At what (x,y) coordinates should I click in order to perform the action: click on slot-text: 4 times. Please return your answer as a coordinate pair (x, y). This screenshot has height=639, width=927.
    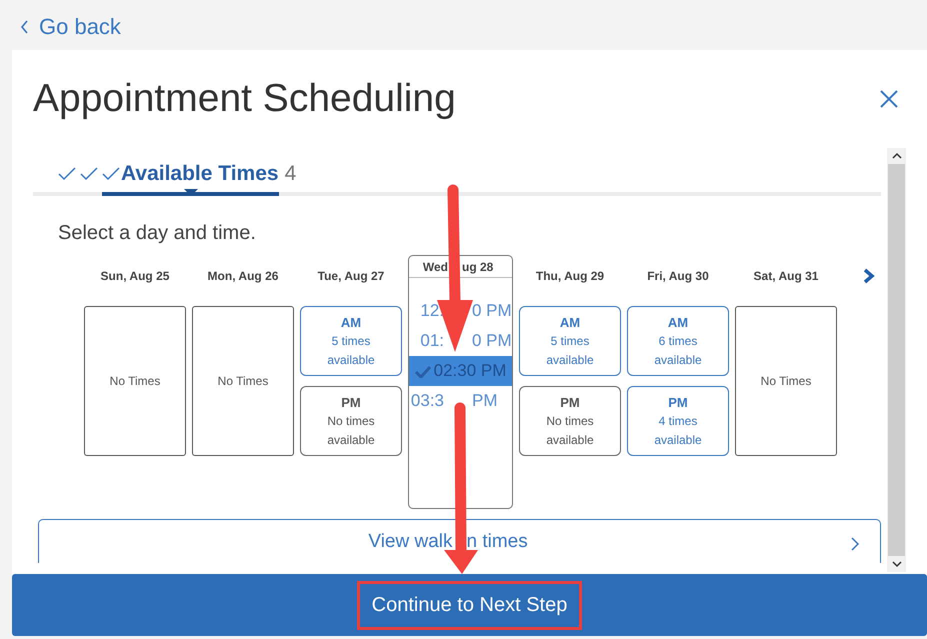
    Looking at the image, I should click on (678, 421).